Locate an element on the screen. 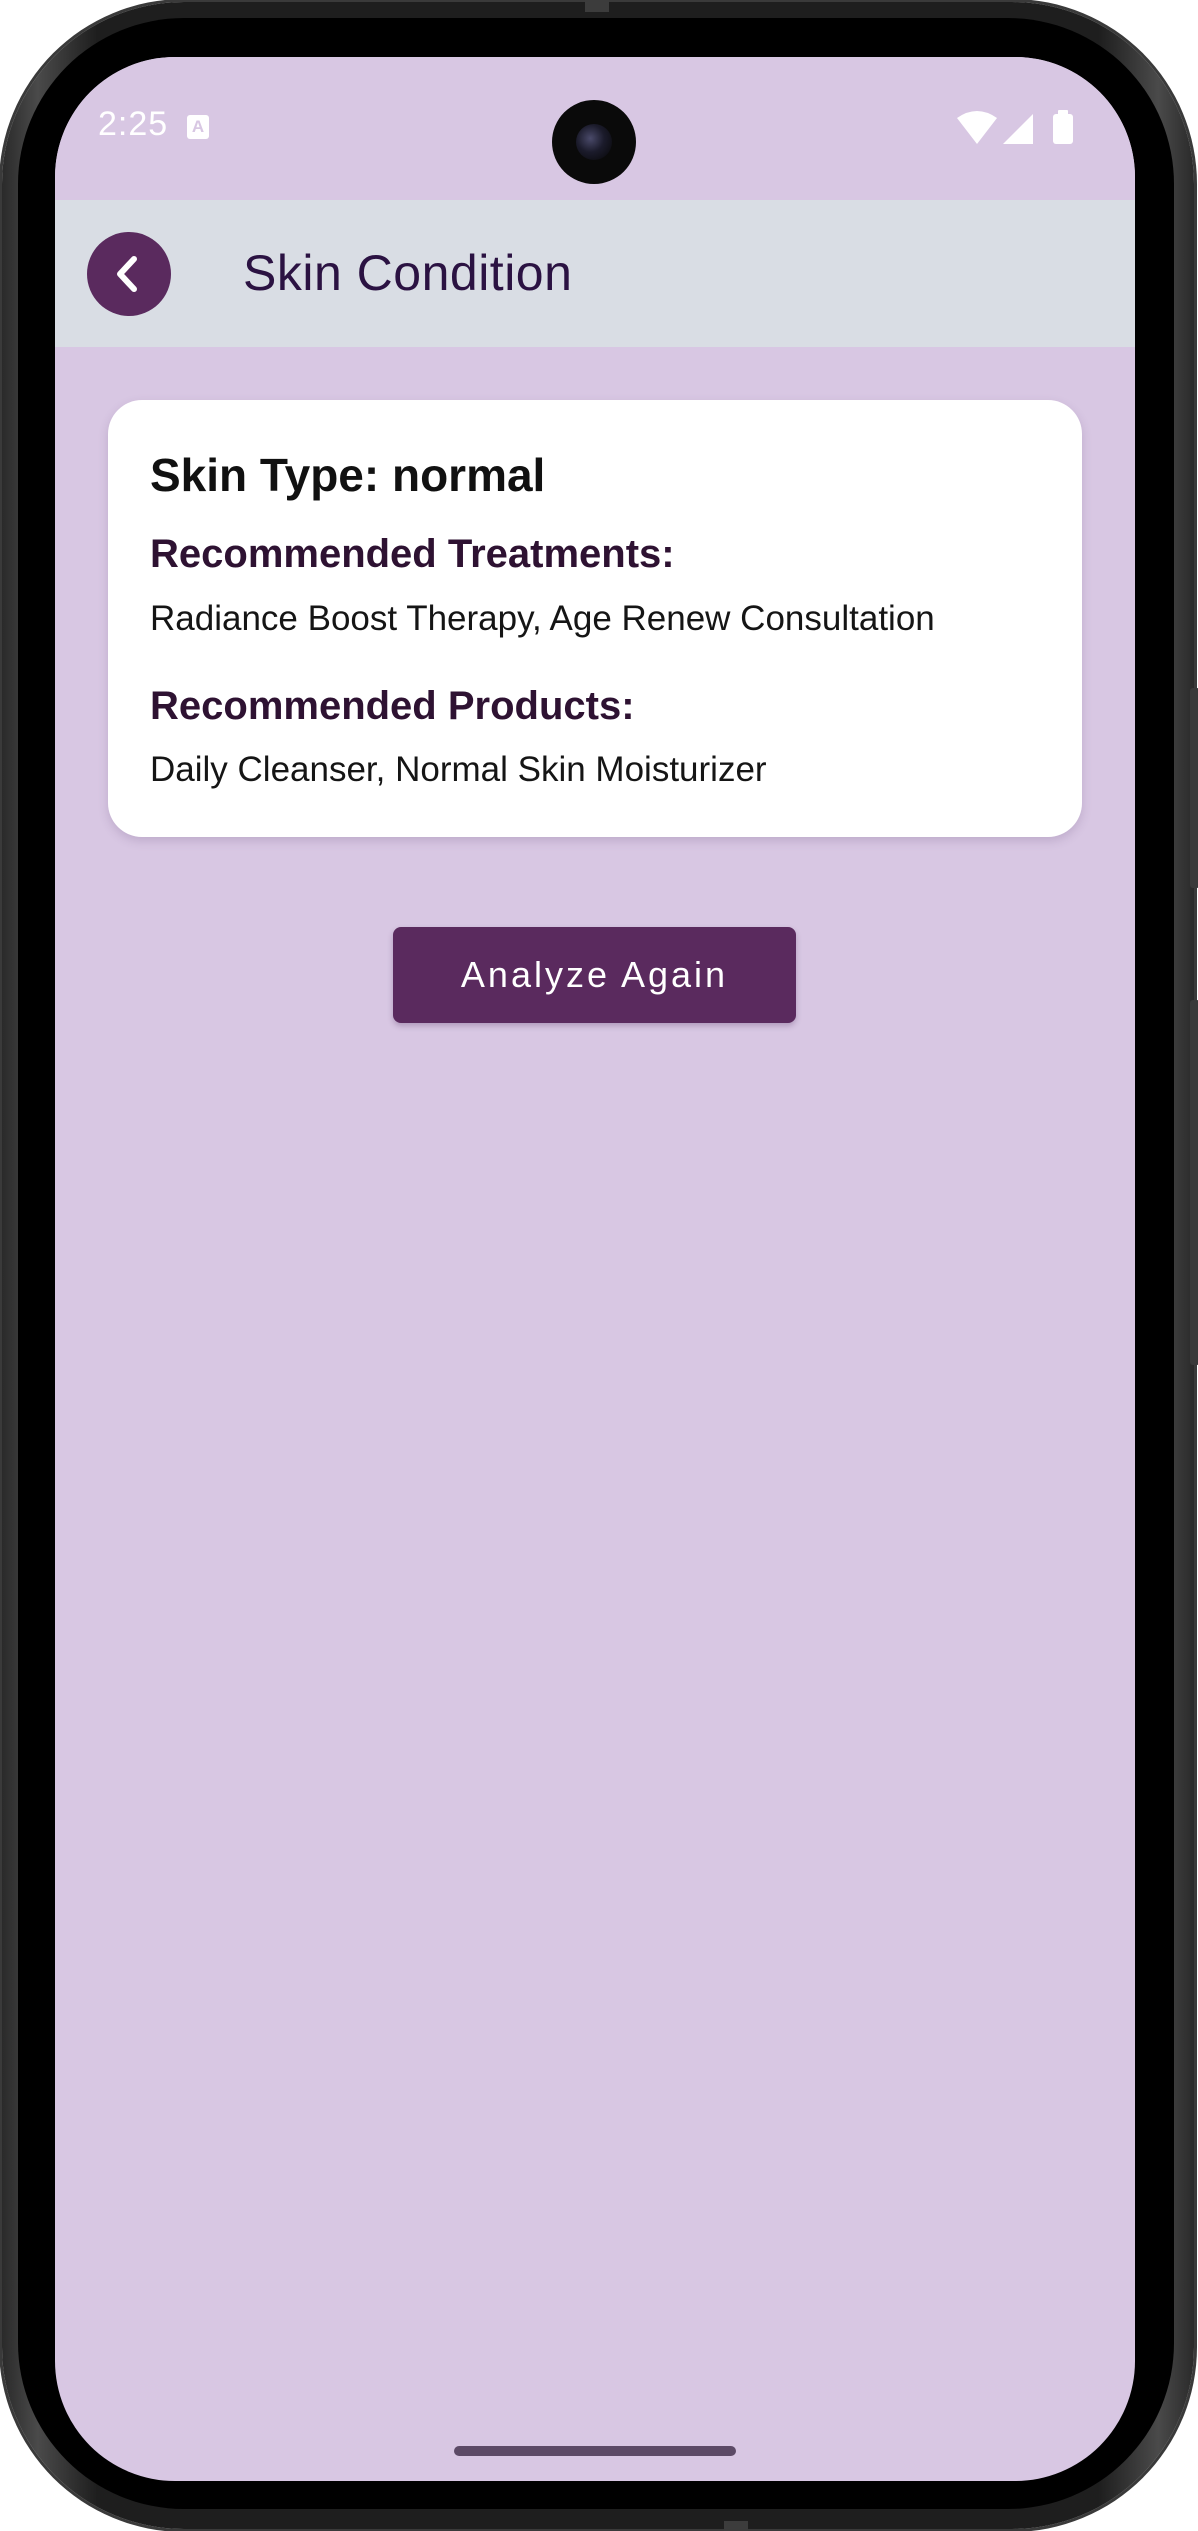  page-title: Skin Condition is located at coordinates (408, 273).